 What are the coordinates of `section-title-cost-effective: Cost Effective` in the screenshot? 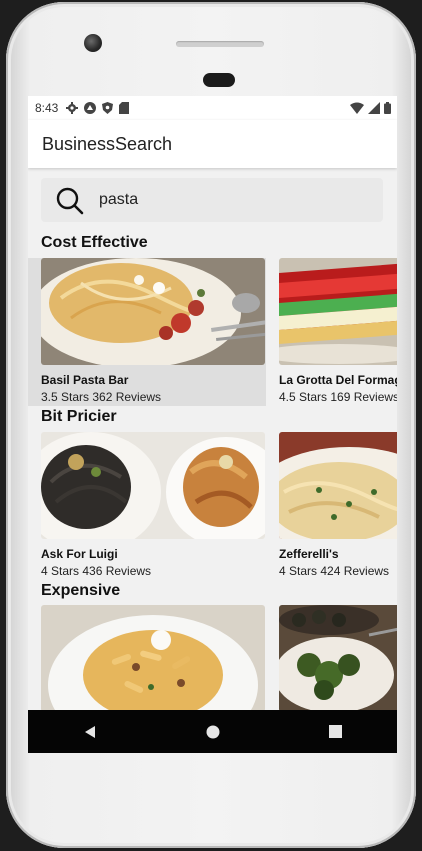 It's located at (94, 242).